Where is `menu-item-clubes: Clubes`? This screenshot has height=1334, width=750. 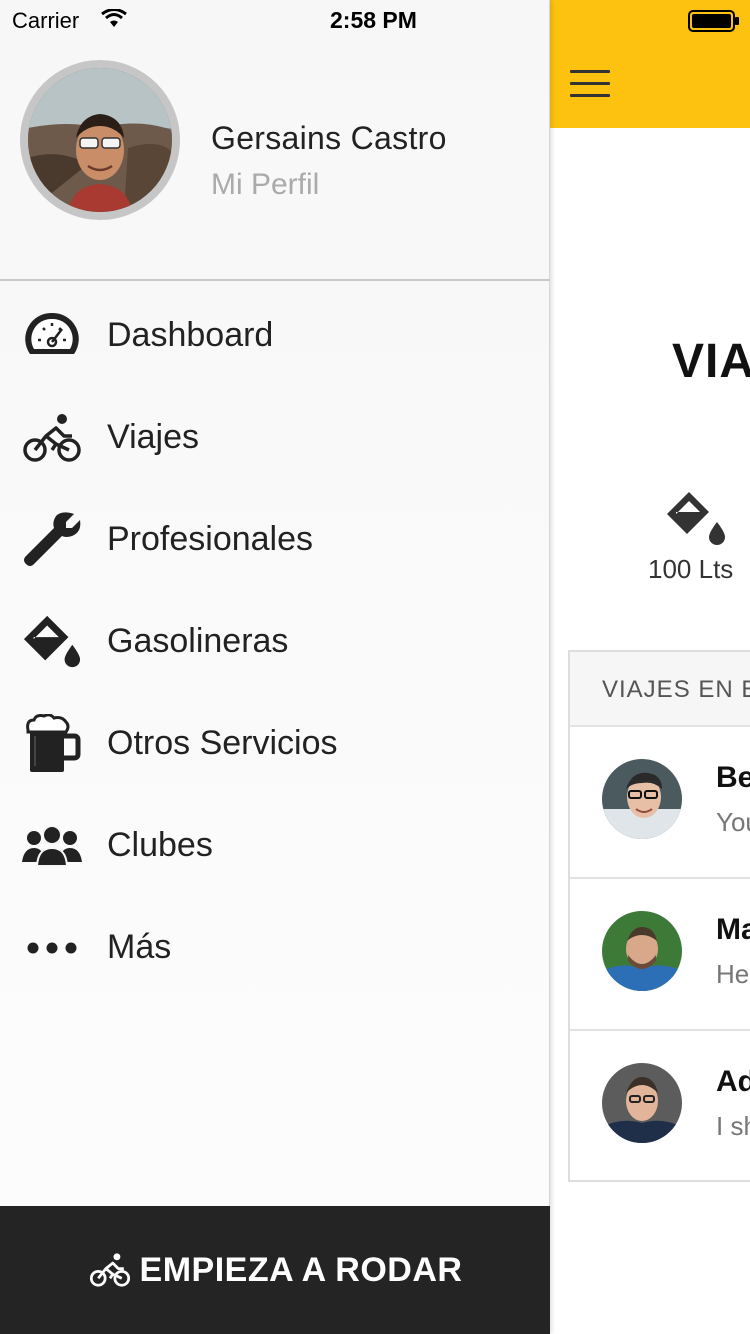
menu-item-clubes: Clubes is located at coordinates (275, 845).